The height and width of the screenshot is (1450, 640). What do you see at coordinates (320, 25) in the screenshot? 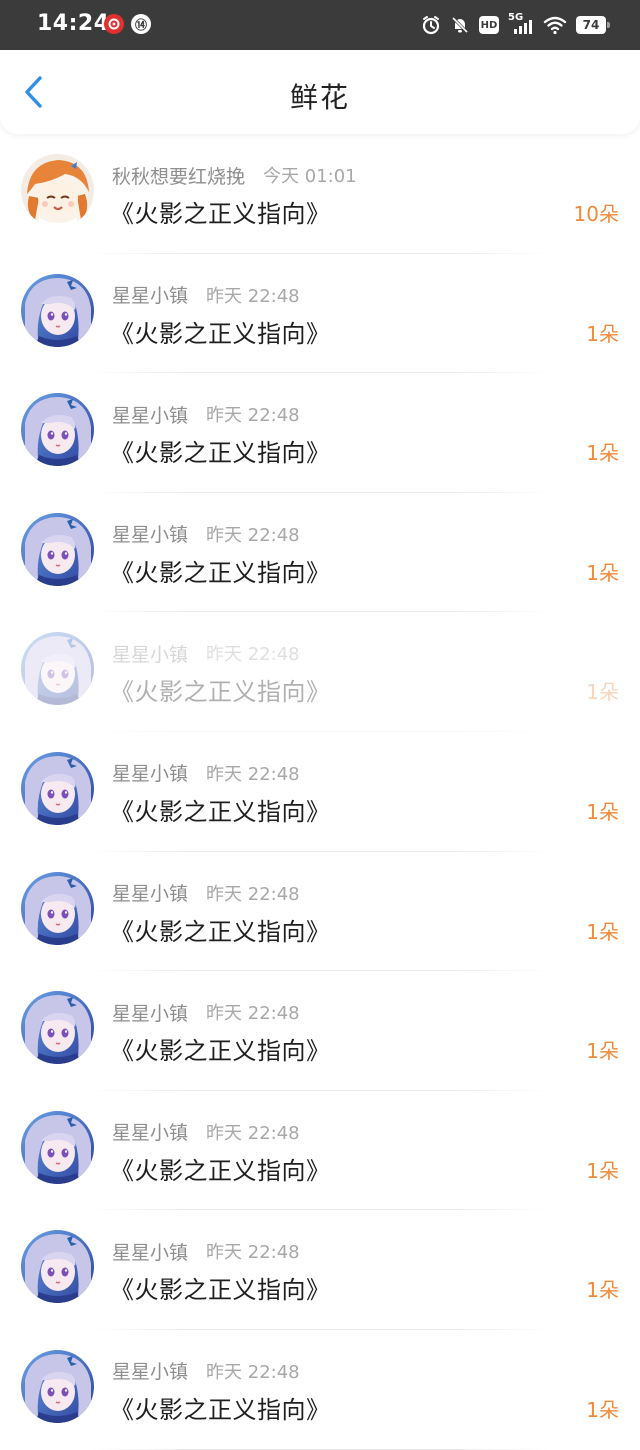
I see `status-bar: 14:24 ⑭ HD 5G 74` at bounding box center [320, 25].